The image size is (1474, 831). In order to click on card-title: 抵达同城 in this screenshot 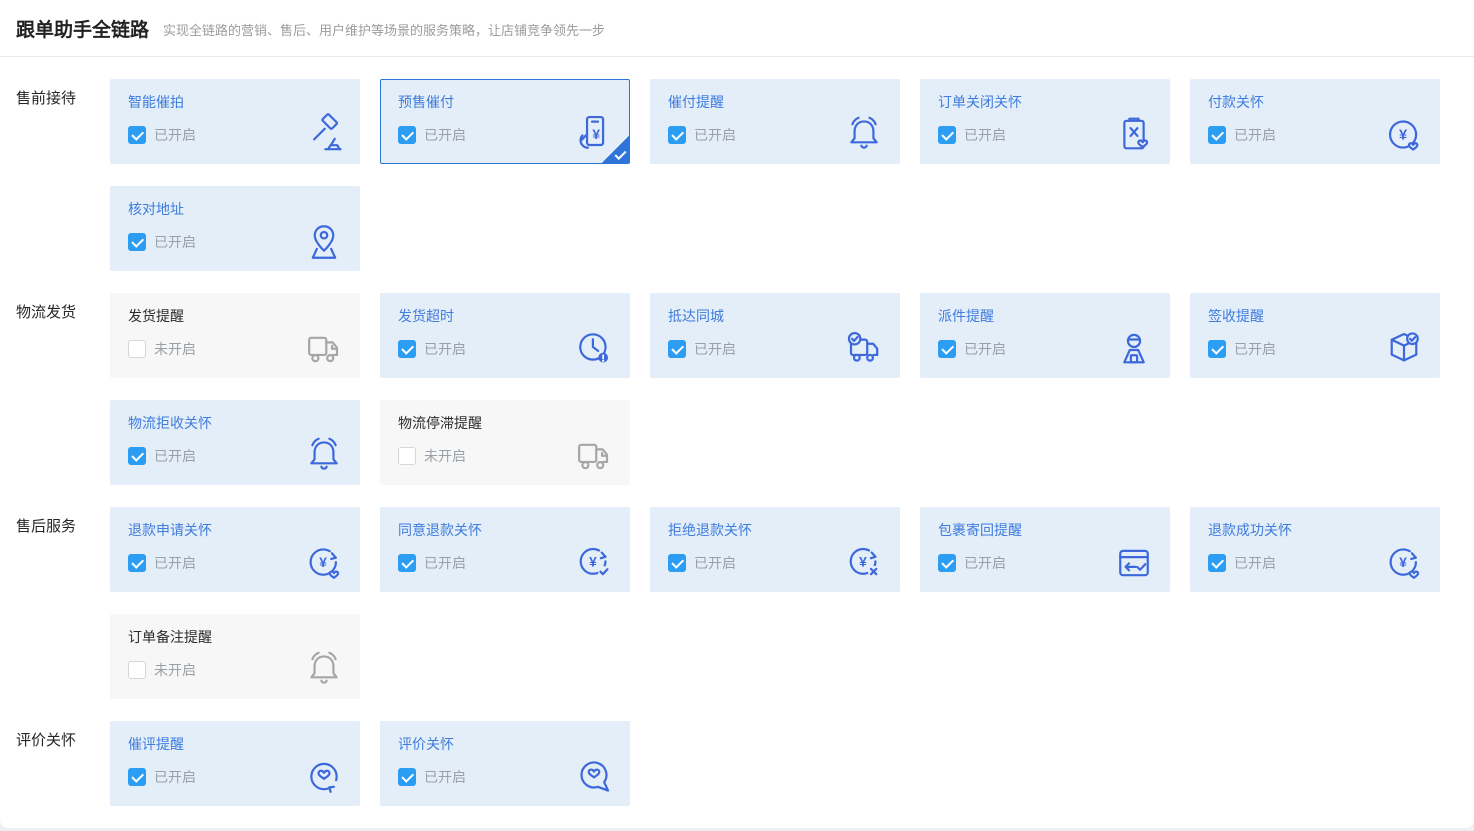, I will do `click(696, 316)`.